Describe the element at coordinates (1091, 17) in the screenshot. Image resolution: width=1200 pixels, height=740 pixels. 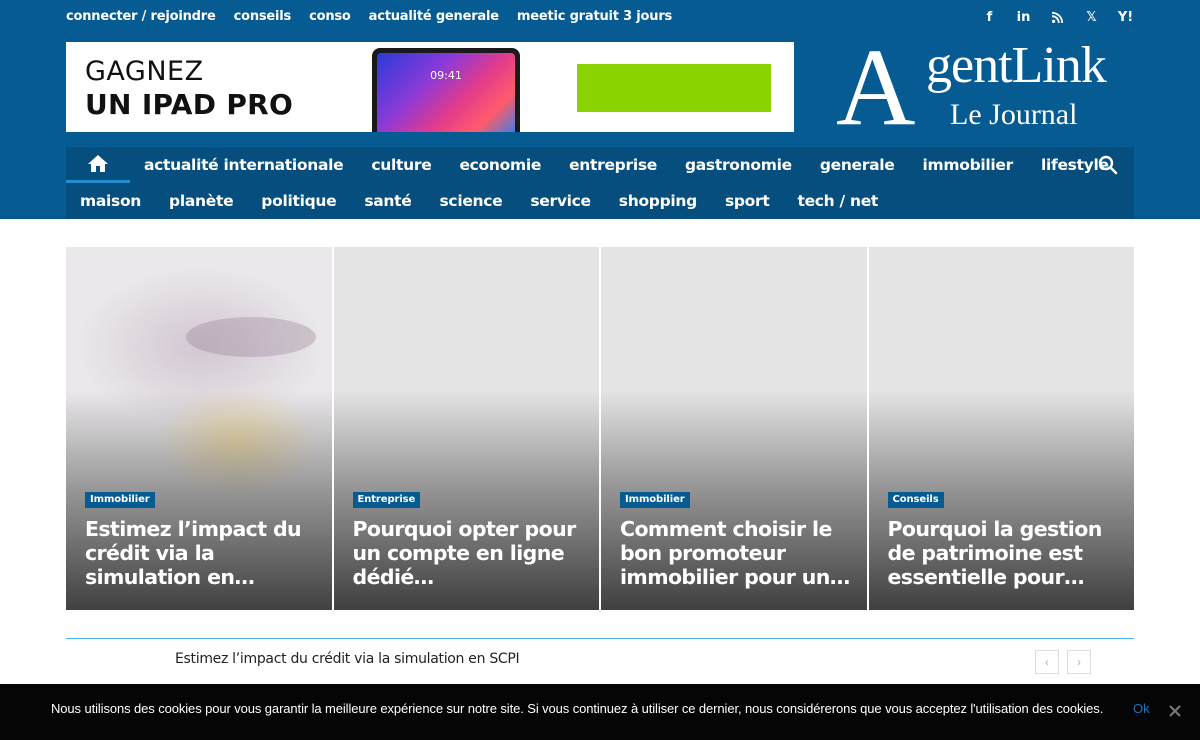
I see `x-icon: 𝕏` at that location.